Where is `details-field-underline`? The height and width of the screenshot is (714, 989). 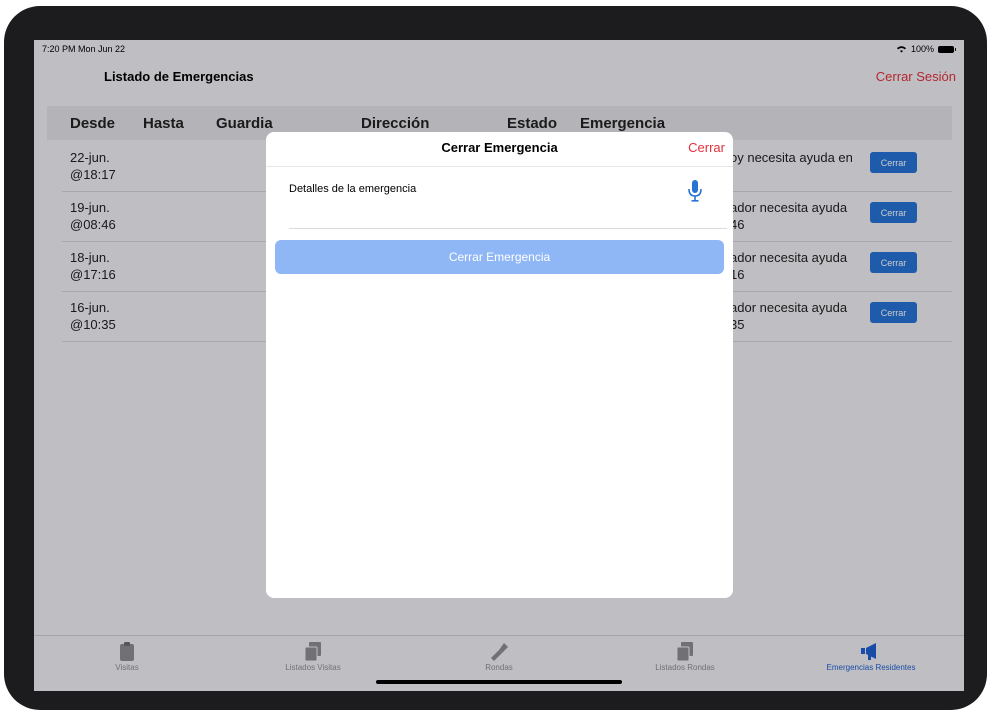 details-field-underline is located at coordinates (508, 228).